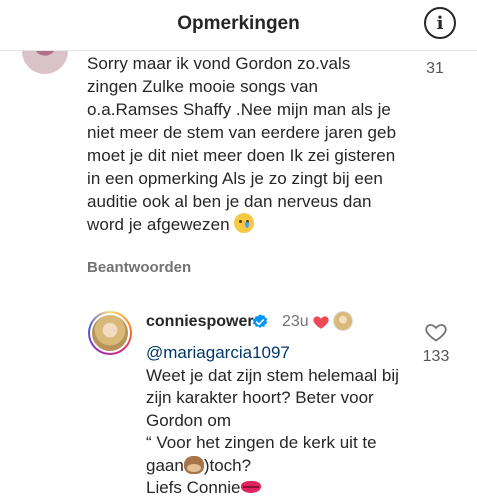 This screenshot has height=500, width=477. I want to click on verified-badge-icon, so click(260, 321).